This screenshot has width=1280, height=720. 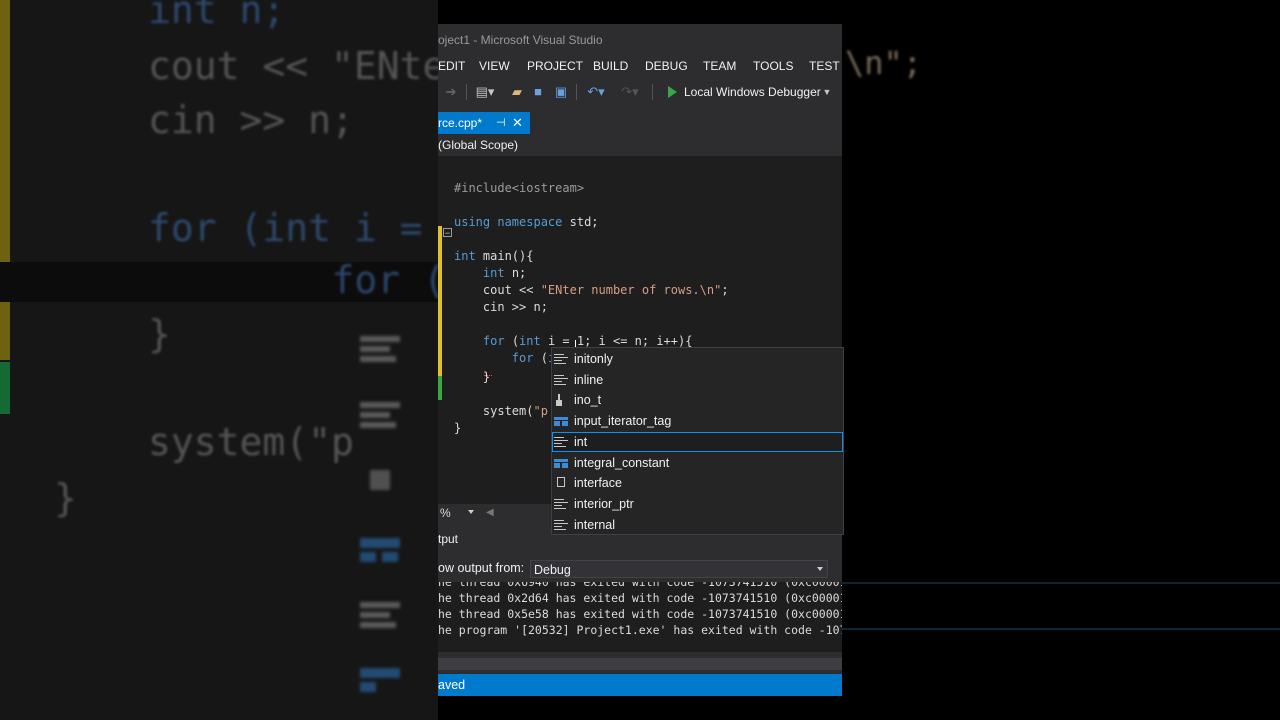 What do you see at coordinates (497, 290) in the screenshot?
I see `code-token: cout <<` at bounding box center [497, 290].